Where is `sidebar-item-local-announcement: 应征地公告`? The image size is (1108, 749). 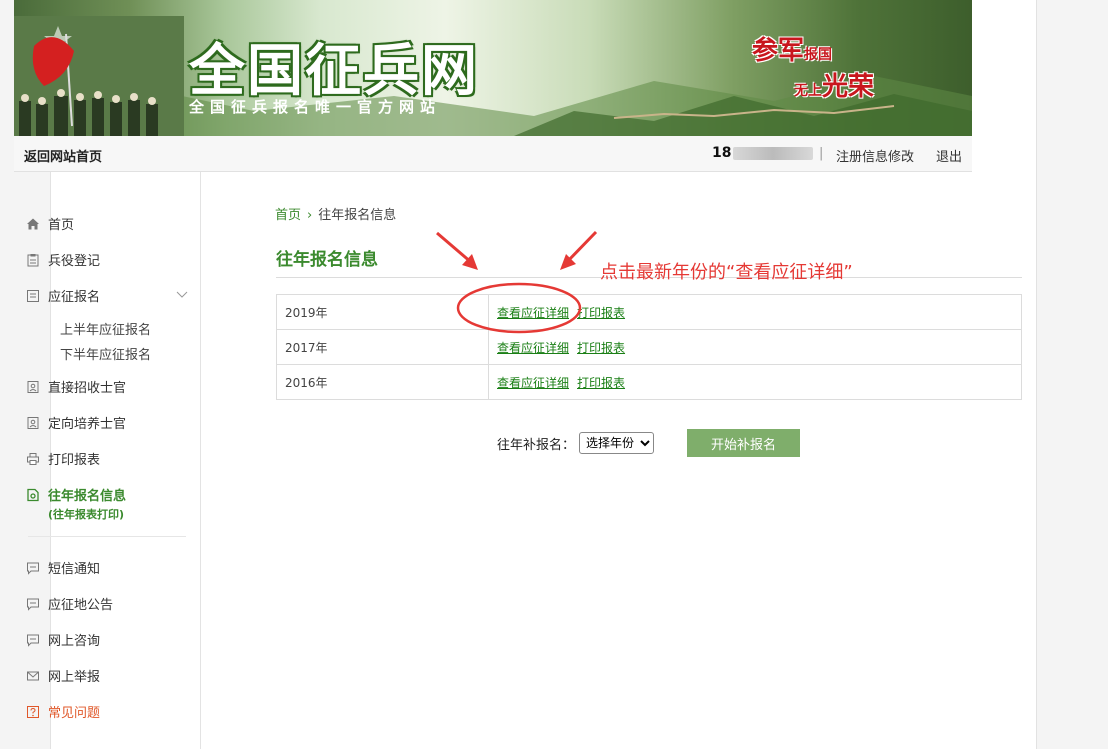
sidebar-item-local-announcement: 应征地公告 is located at coordinates (69, 603).